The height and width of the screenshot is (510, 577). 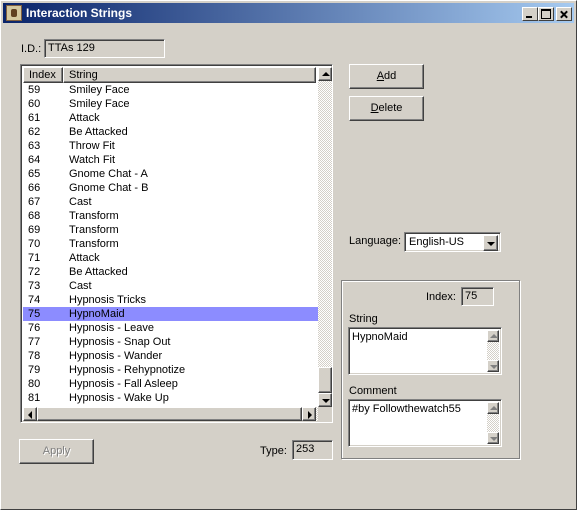 I want to click on list-row: 70 Transform, so click(x=170, y=244).